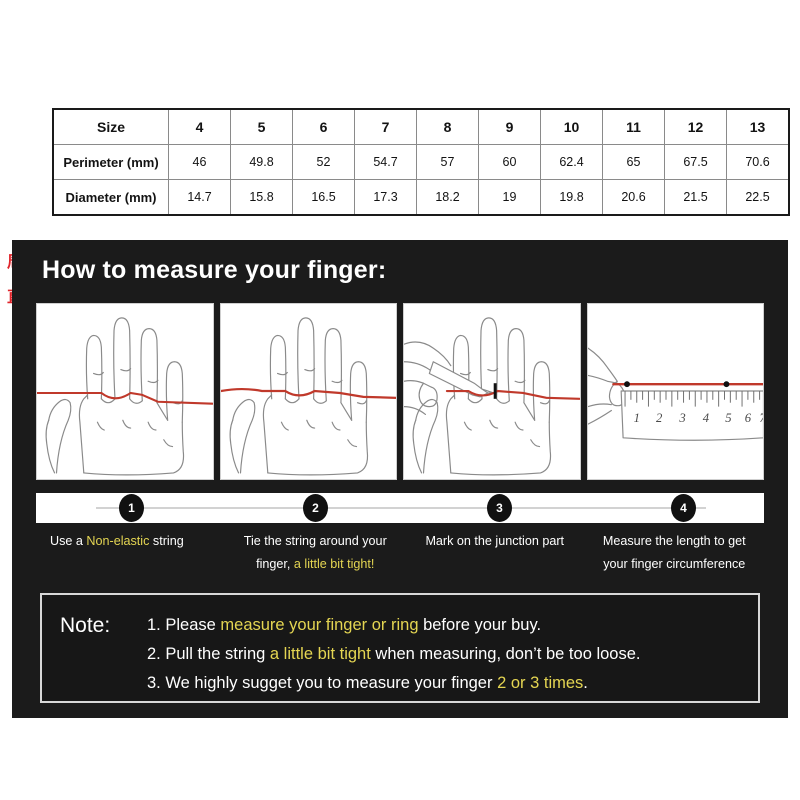 This screenshot has width=800, height=800. I want to click on table-cell-diameter: 18.2, so click(447, 197).